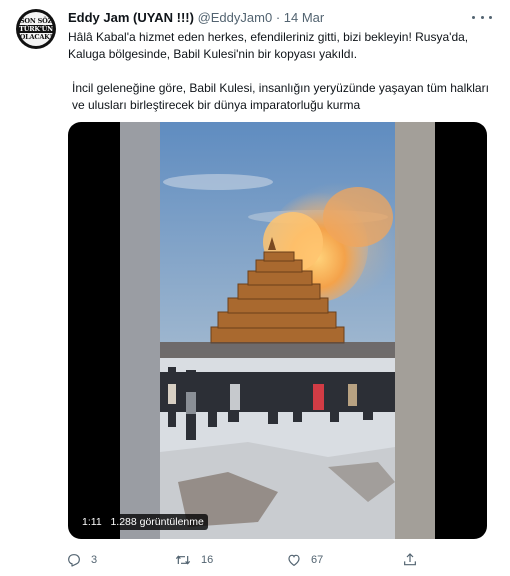 This screenshot has width=510, height=576. Describe the element at coordinates (410, 559) in the screenshot. I see `share-icon` at that location.